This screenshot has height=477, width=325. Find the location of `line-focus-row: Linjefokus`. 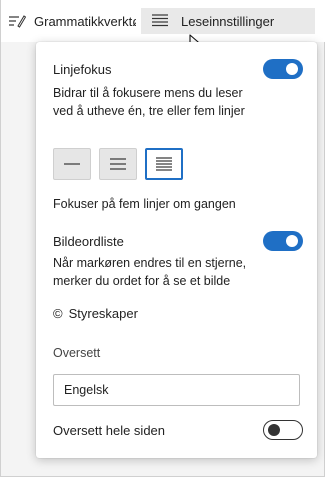

line-focus-row: Linjefokus is located at coordinates (178, 69).